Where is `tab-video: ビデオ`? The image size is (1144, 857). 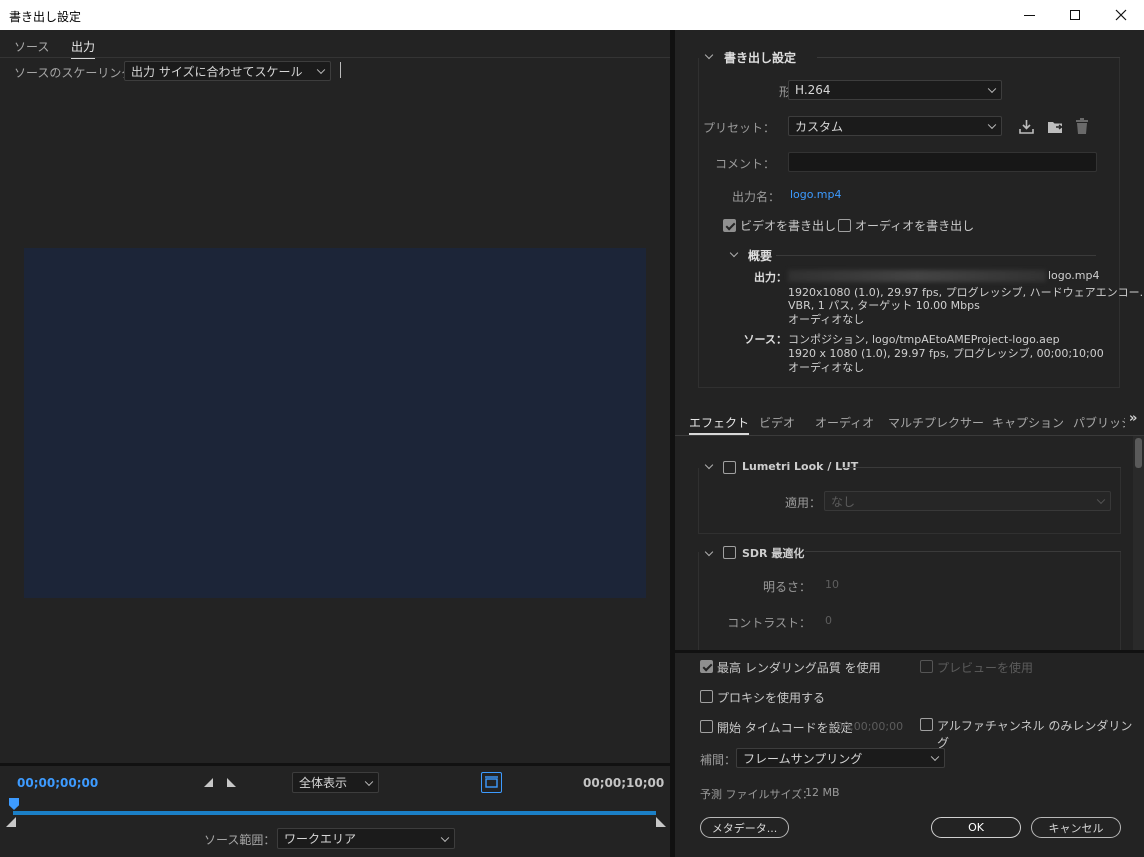
tab-video: ビデオ is located at coordinates (777, 422).